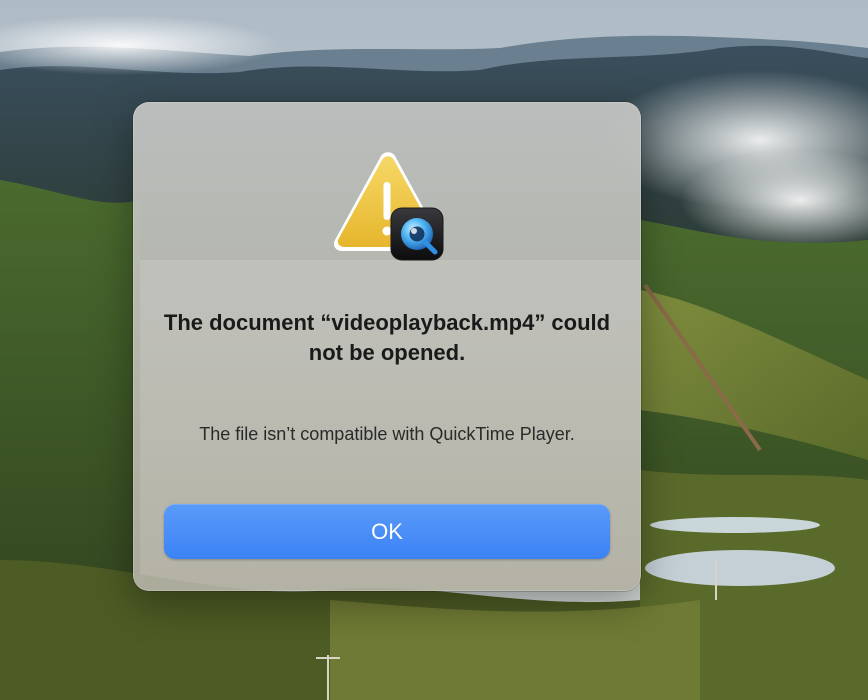 This screenshot has height=700, width=868. Describe the element at coordinates (387, 531) in the screenshot. I see `ok-button: OK` at that location.